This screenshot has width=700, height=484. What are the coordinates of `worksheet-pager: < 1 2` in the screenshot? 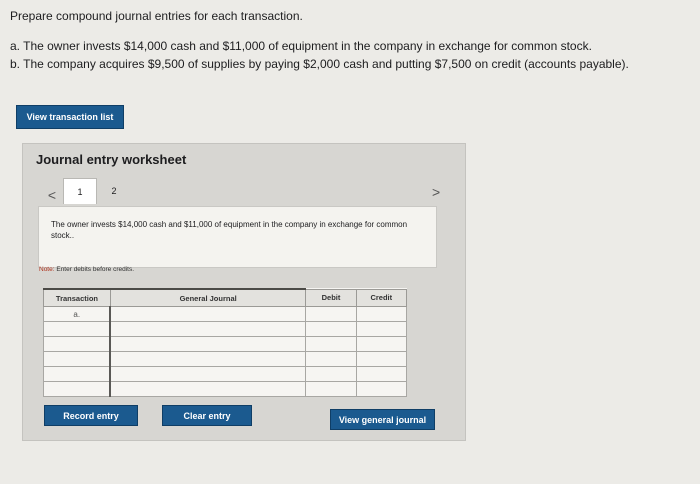 It's located at (86, 190).